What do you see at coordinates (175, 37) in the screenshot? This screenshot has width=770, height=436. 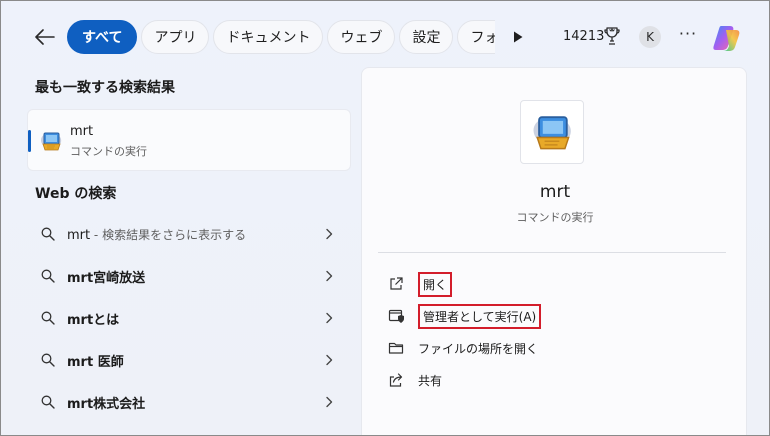 I see `tab-apps: アプリ` at bounding box center [175, 37].